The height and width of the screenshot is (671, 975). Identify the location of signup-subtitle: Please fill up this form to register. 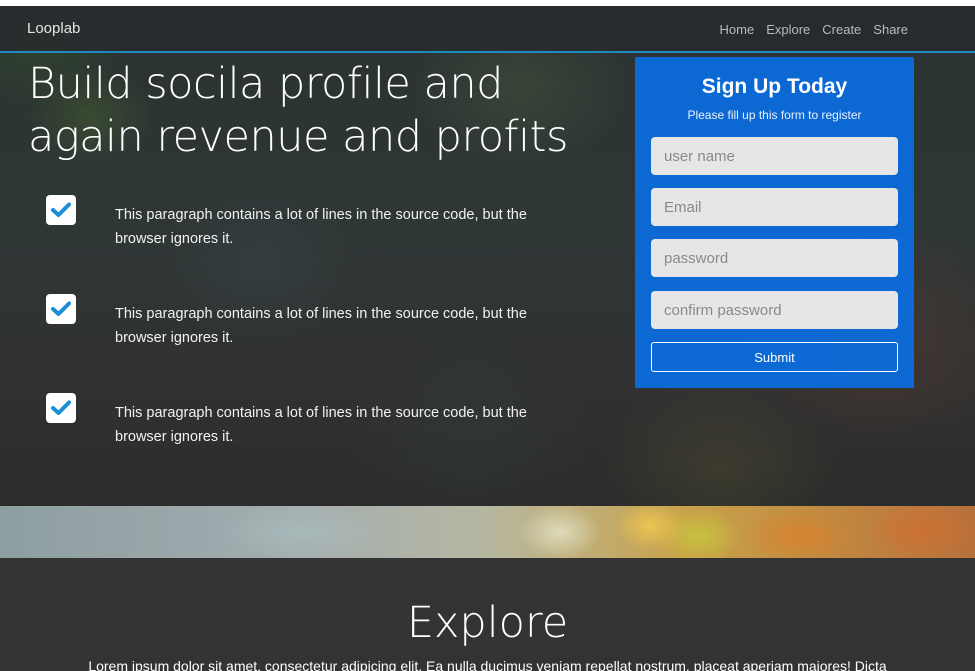
(774, 115).